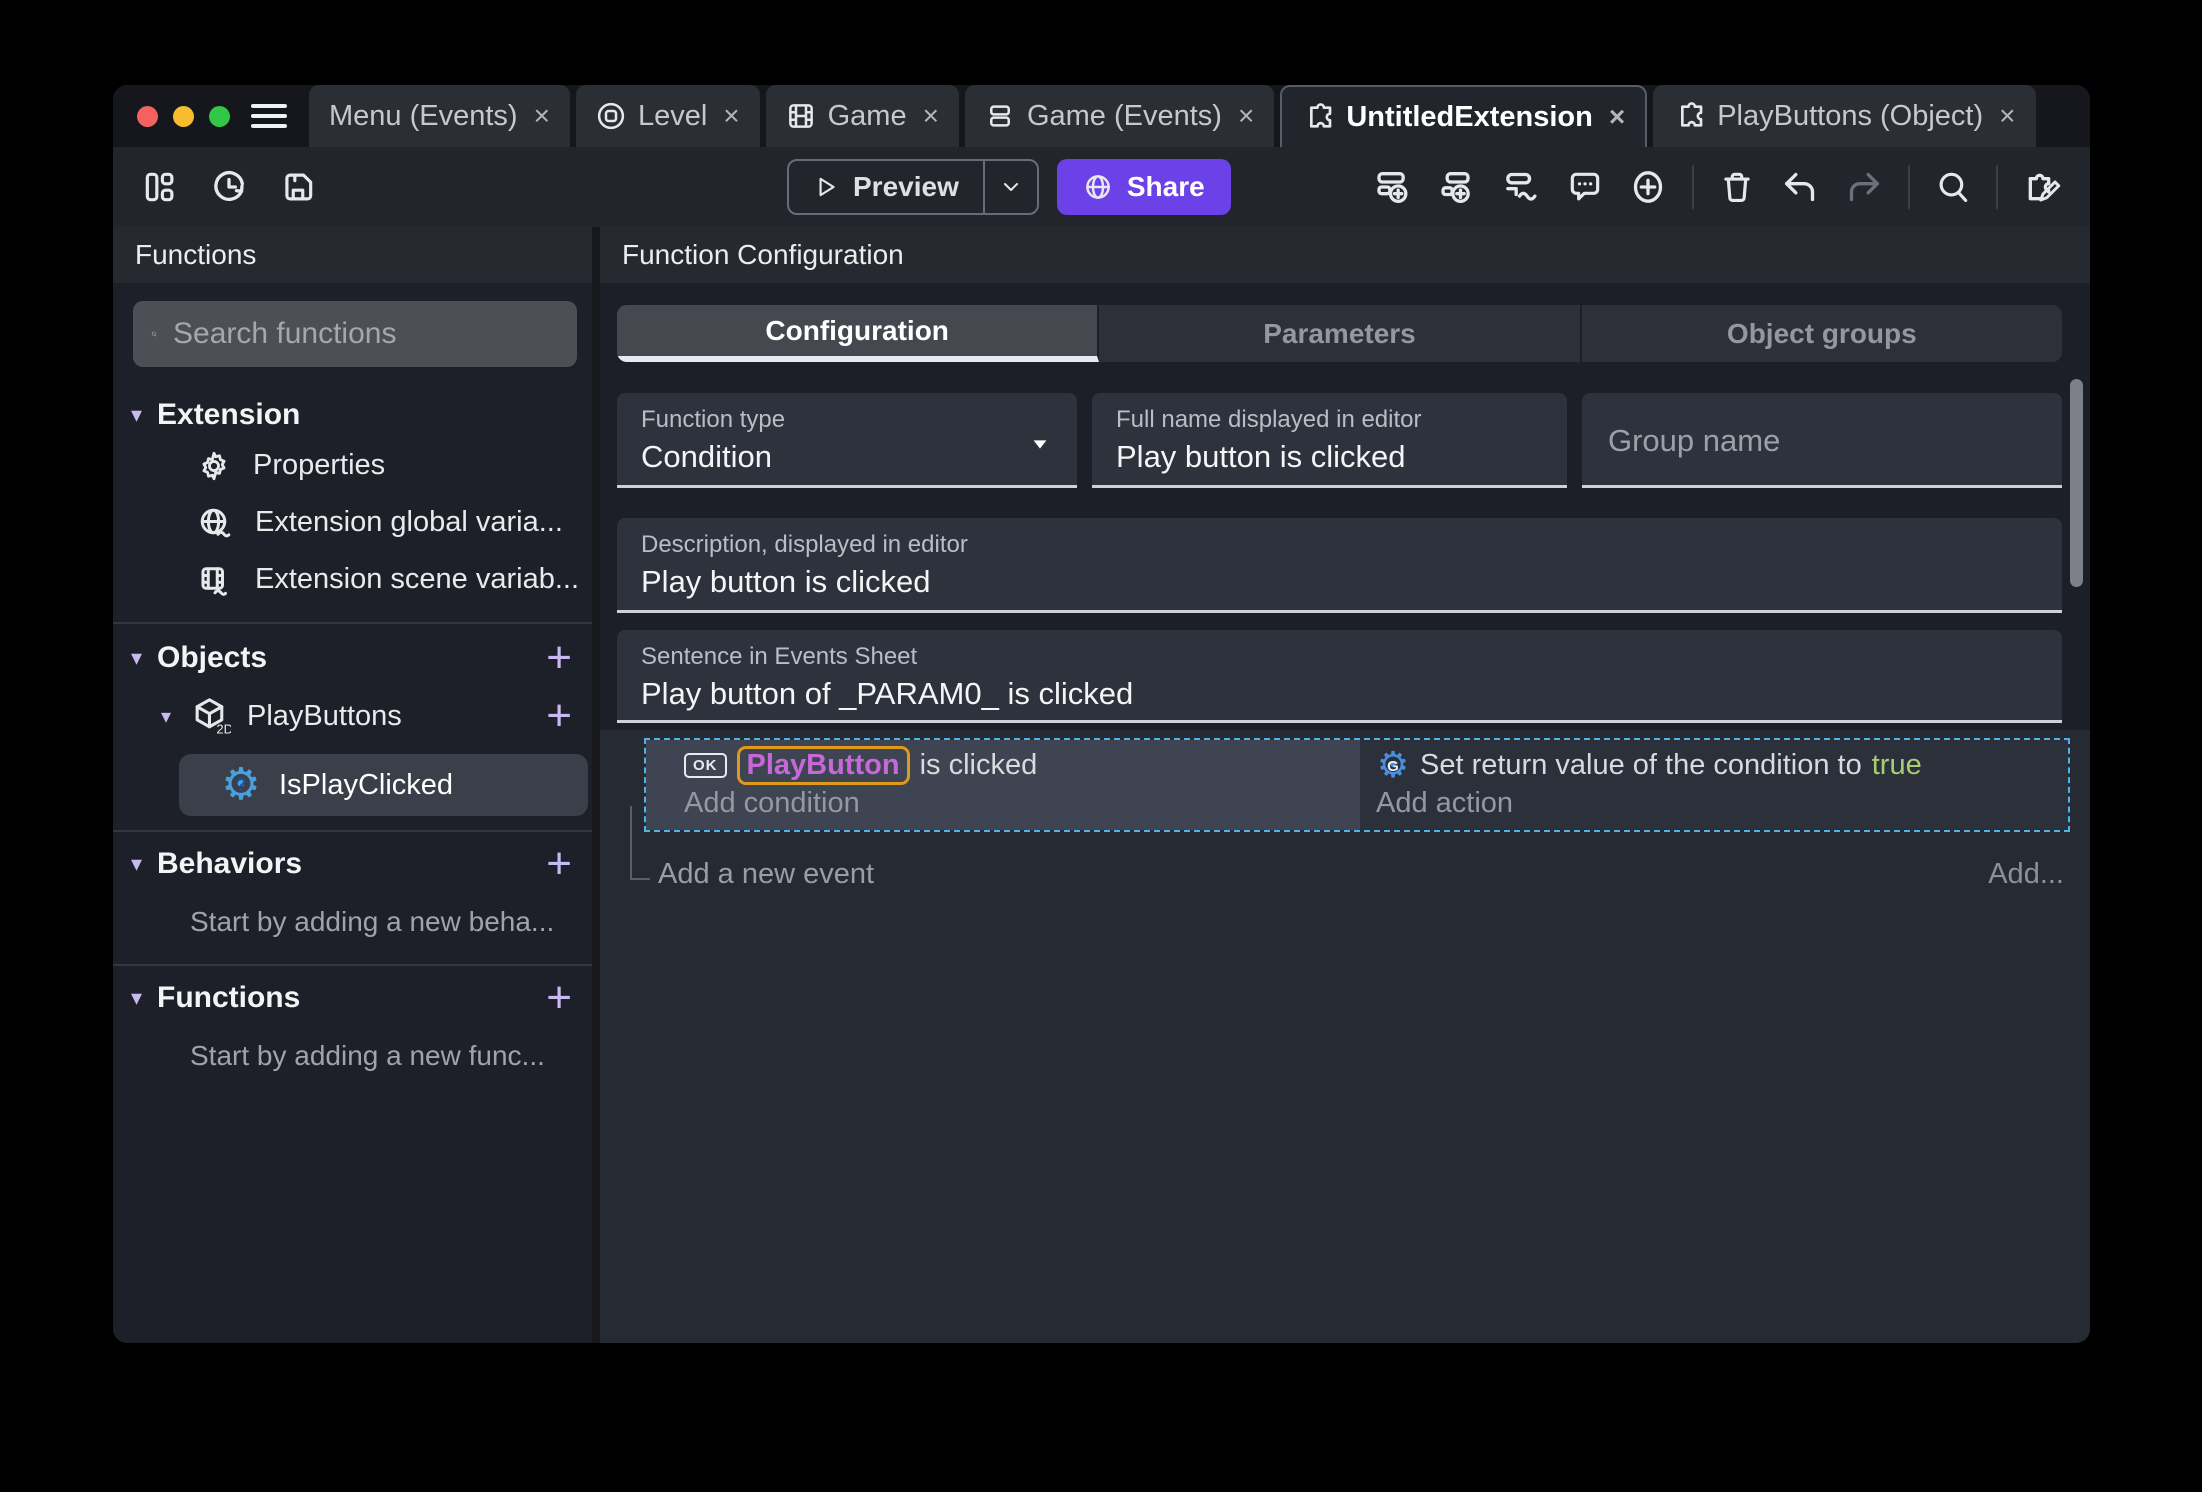 The image size is (2202, 1492). I want to click on field-placeholder: Group name, so click(1694, 440).